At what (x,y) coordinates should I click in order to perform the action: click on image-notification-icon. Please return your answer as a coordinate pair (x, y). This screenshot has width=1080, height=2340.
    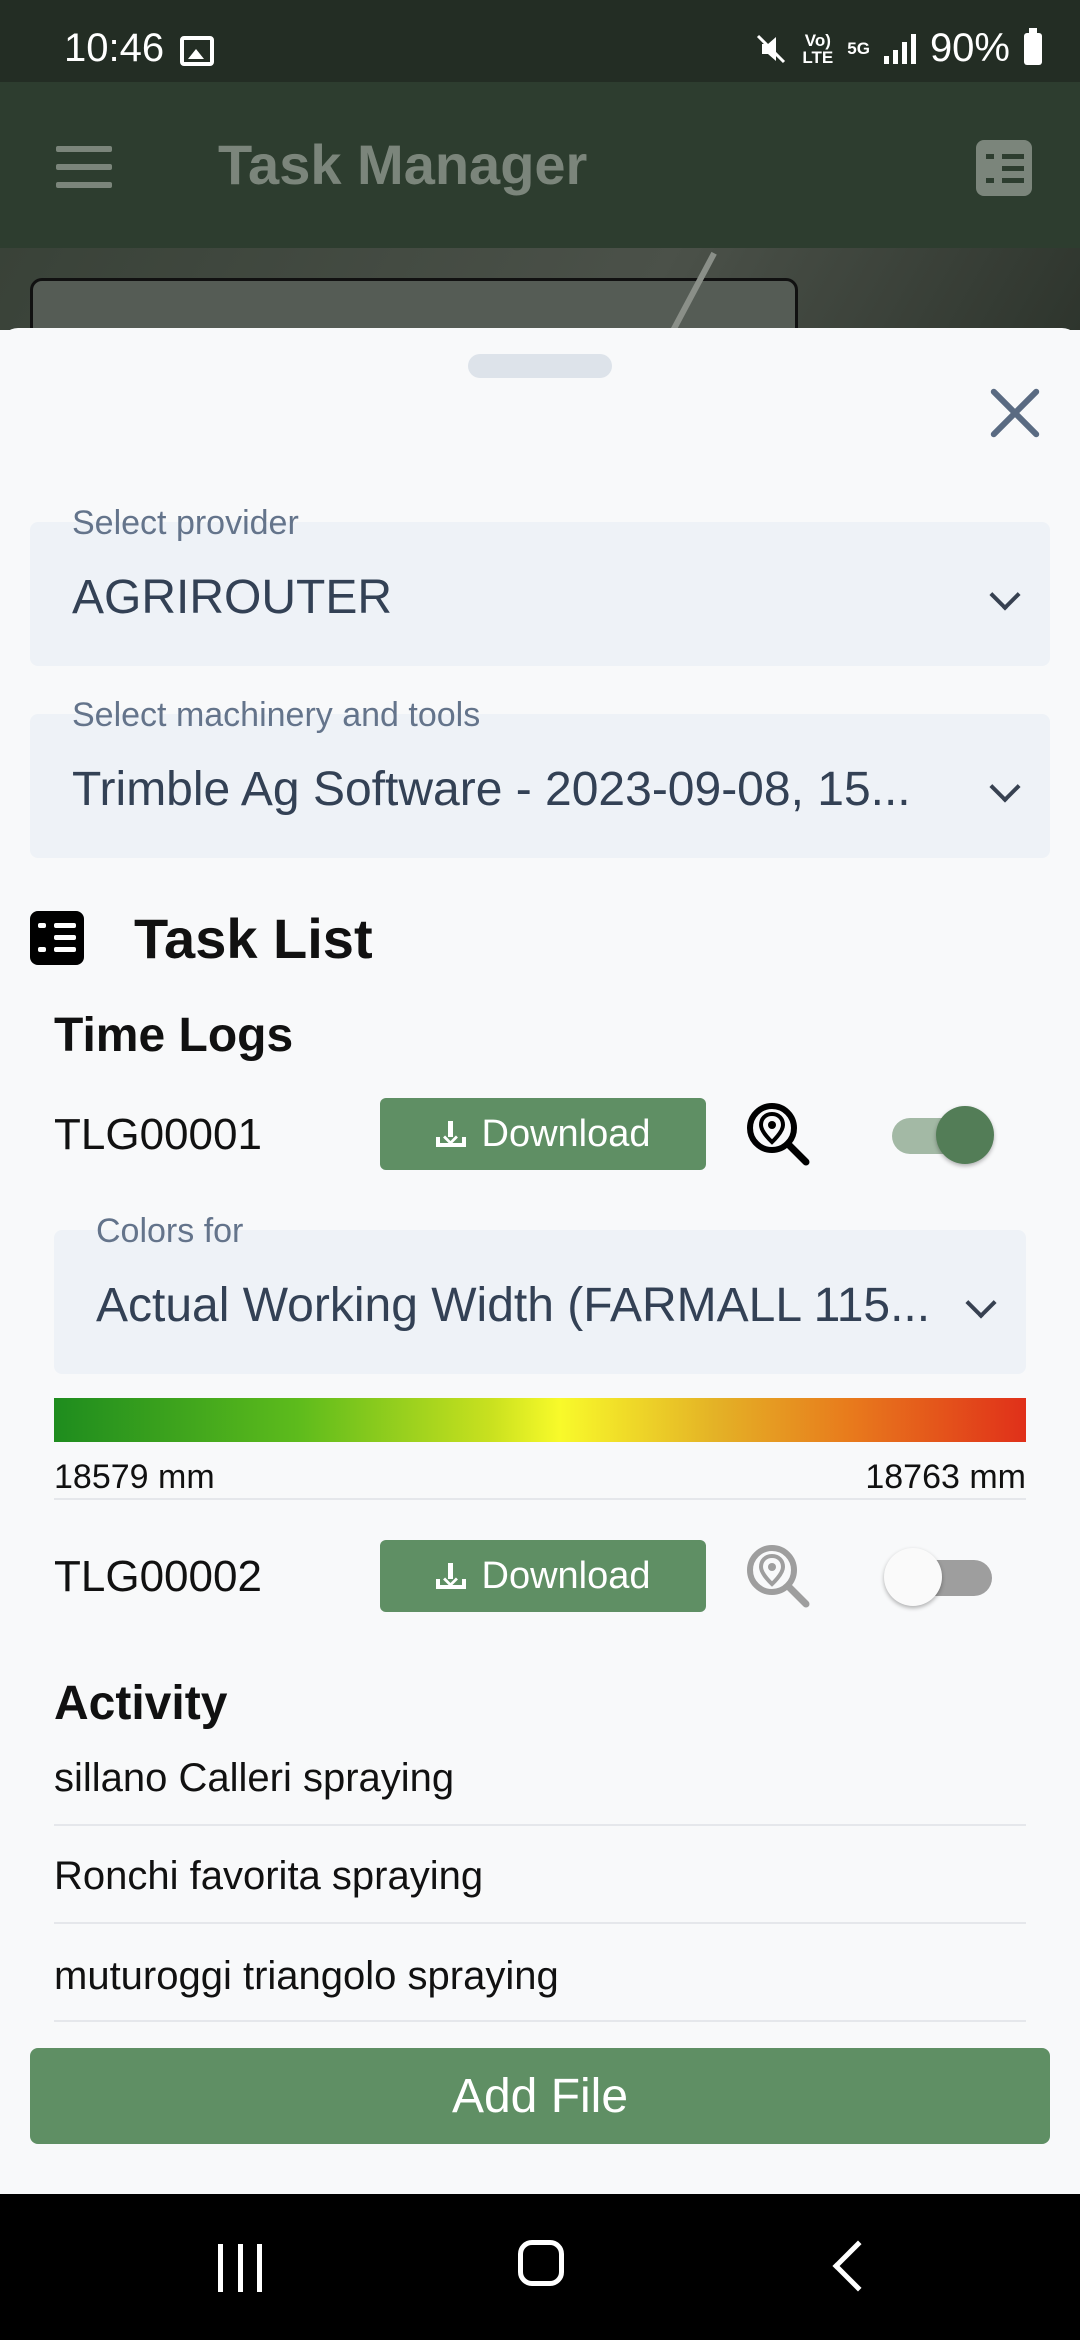
    Looking at the image, I should click on (197, 51).